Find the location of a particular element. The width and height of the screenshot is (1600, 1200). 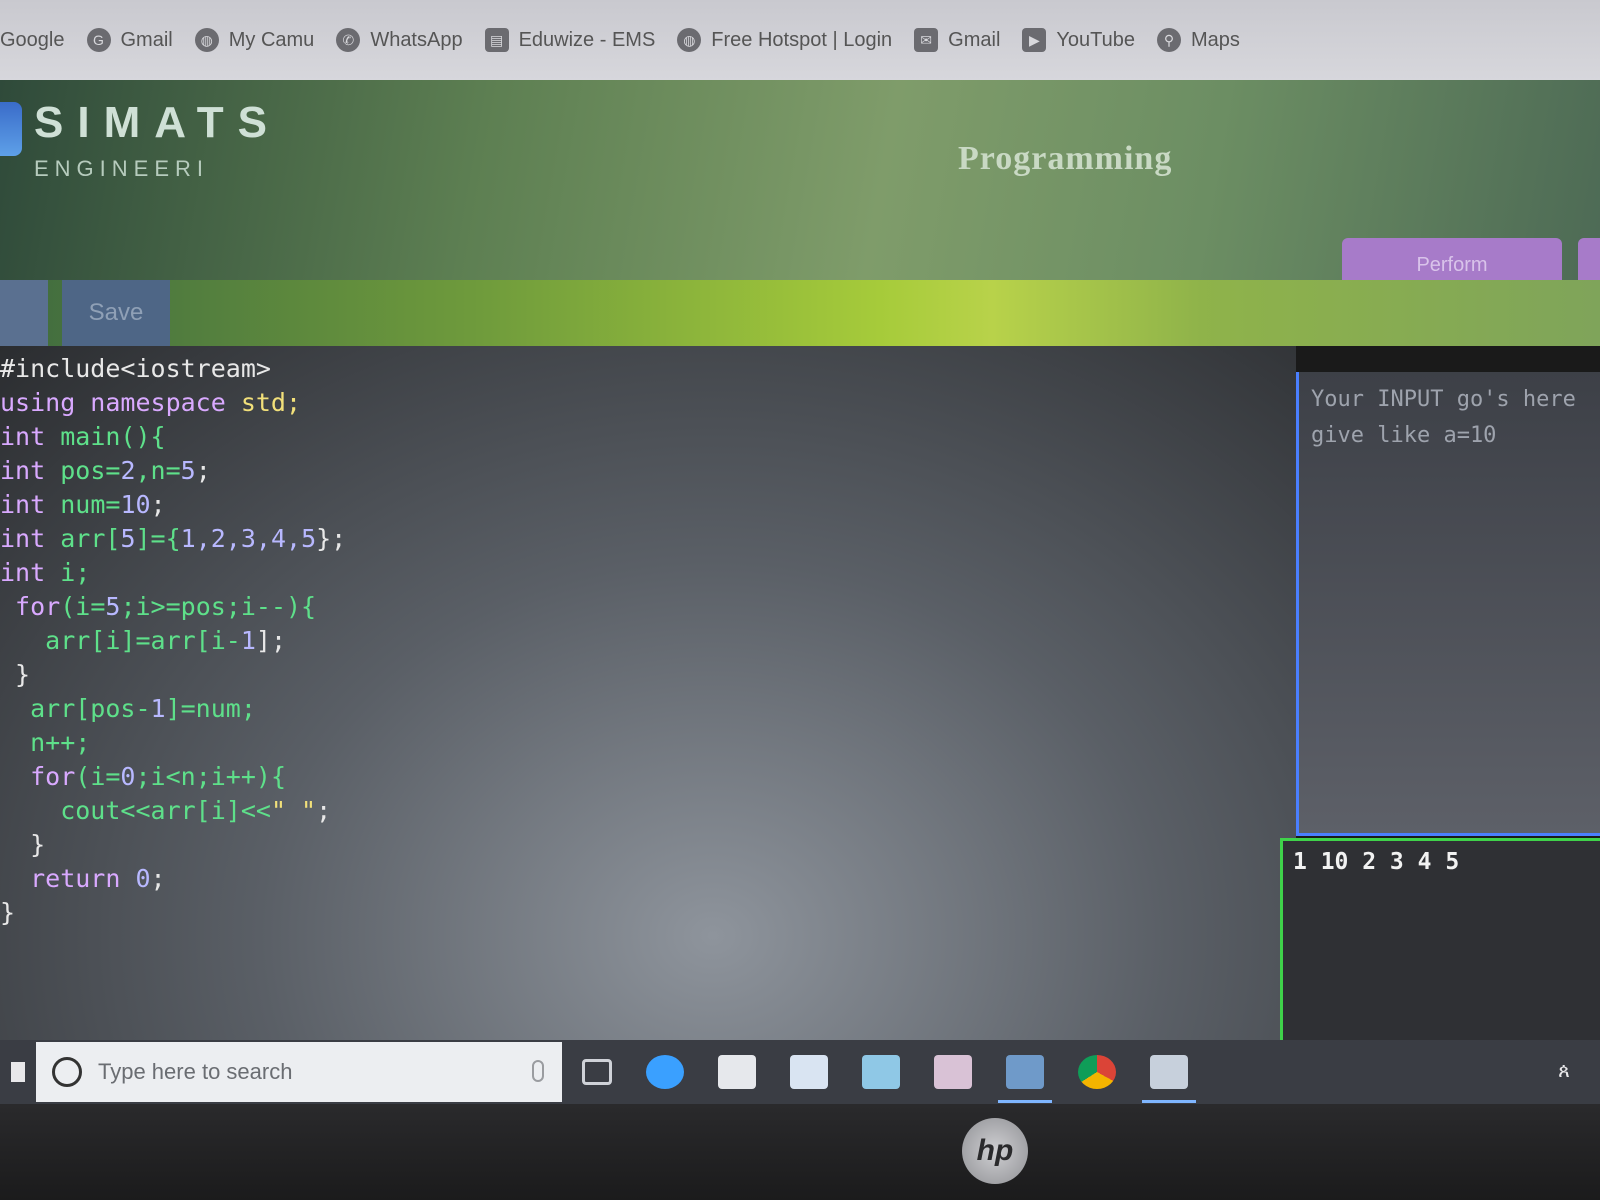

code-token: num= is located at coordinates (90, 504).